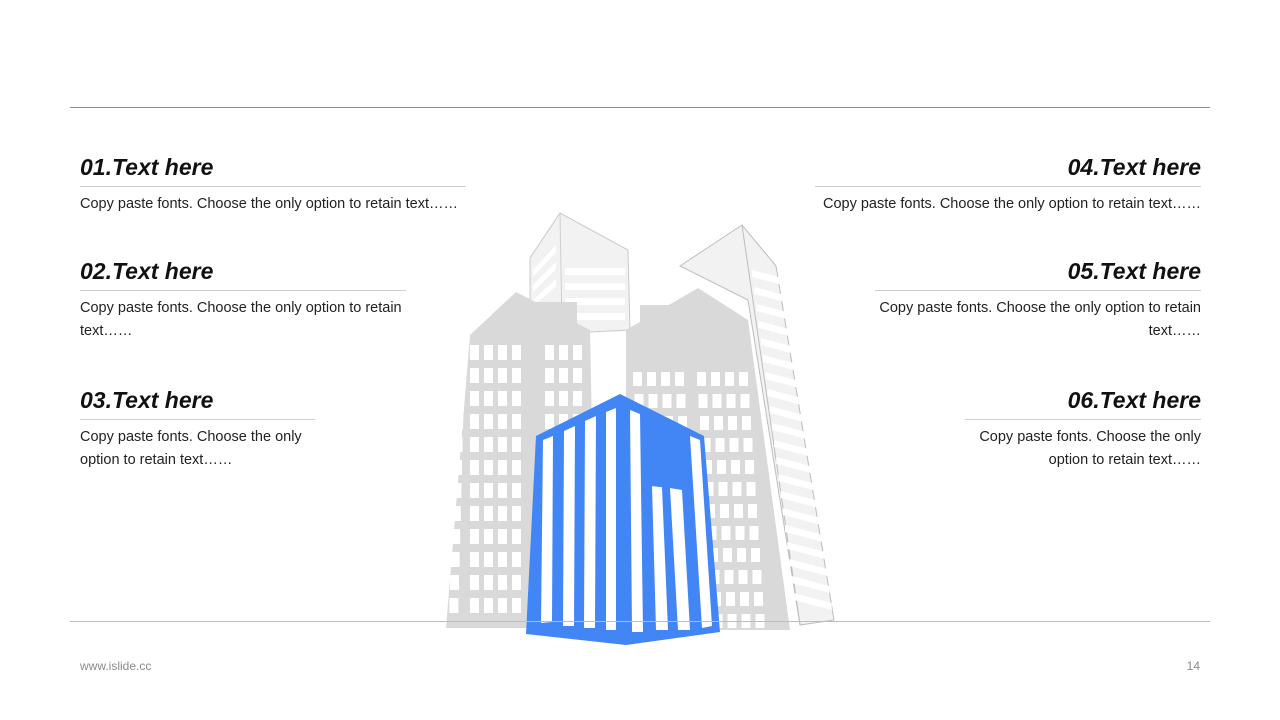  I want to click on block-title: 01.Text here, so click(273, 169).